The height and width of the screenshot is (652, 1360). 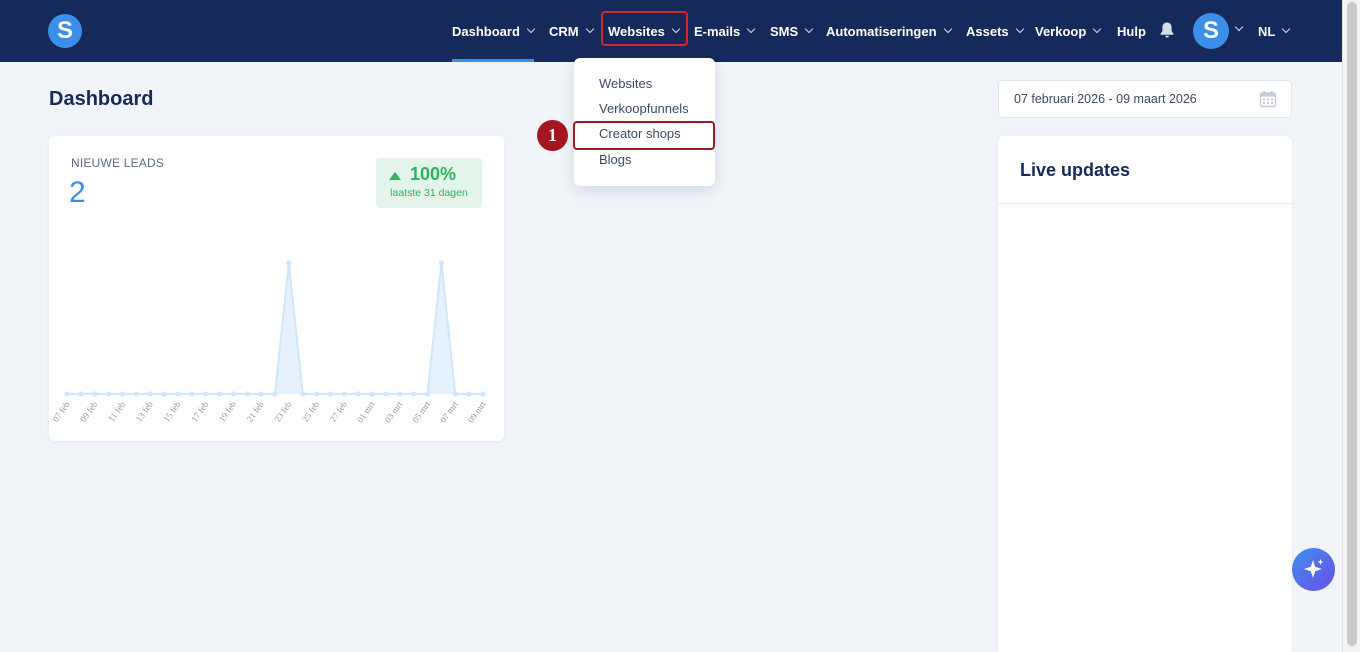 I want to click on sparkle-icon, so click(x=1314, y=568).